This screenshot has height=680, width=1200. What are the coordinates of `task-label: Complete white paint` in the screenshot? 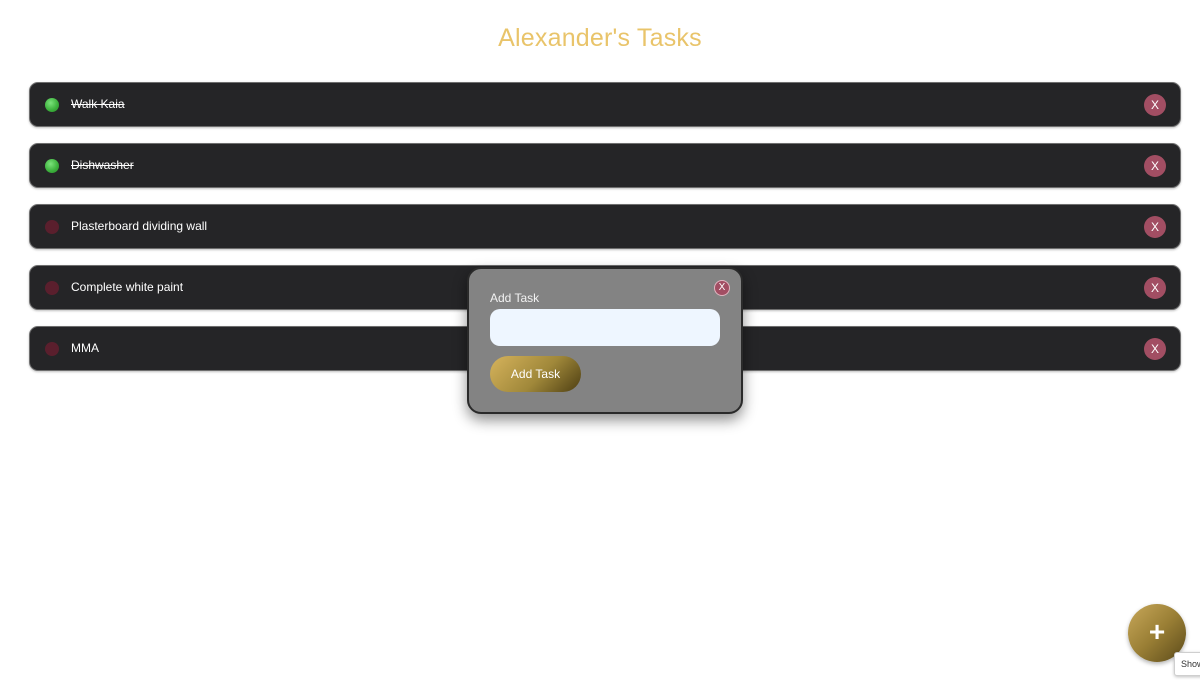 It's located at (127, 287).